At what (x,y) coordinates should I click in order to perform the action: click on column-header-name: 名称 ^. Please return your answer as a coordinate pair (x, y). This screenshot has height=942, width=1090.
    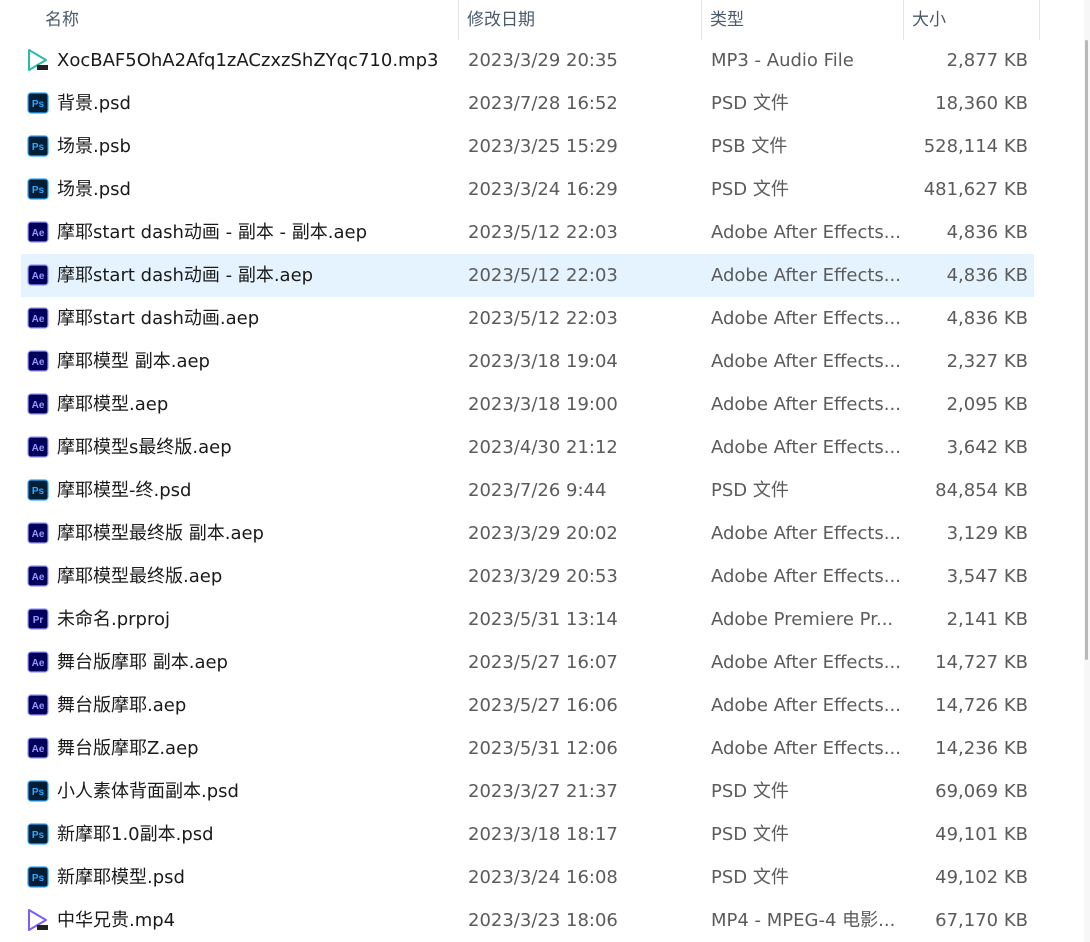
    Looking at the image, I should click on (248, 20).